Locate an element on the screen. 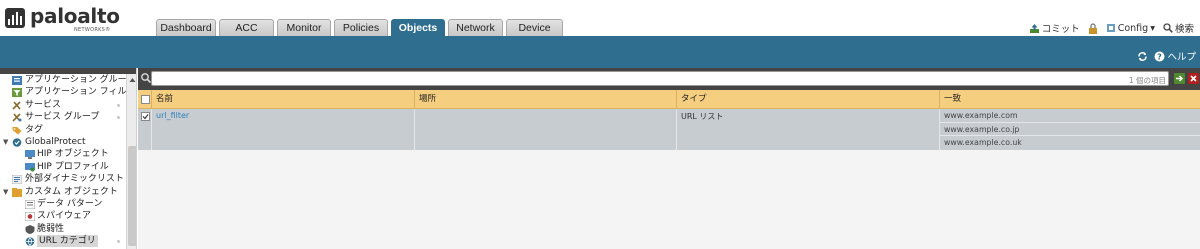  sidebar-item-label: アプリケーション フィルタ is located at coordinates (80, 92).